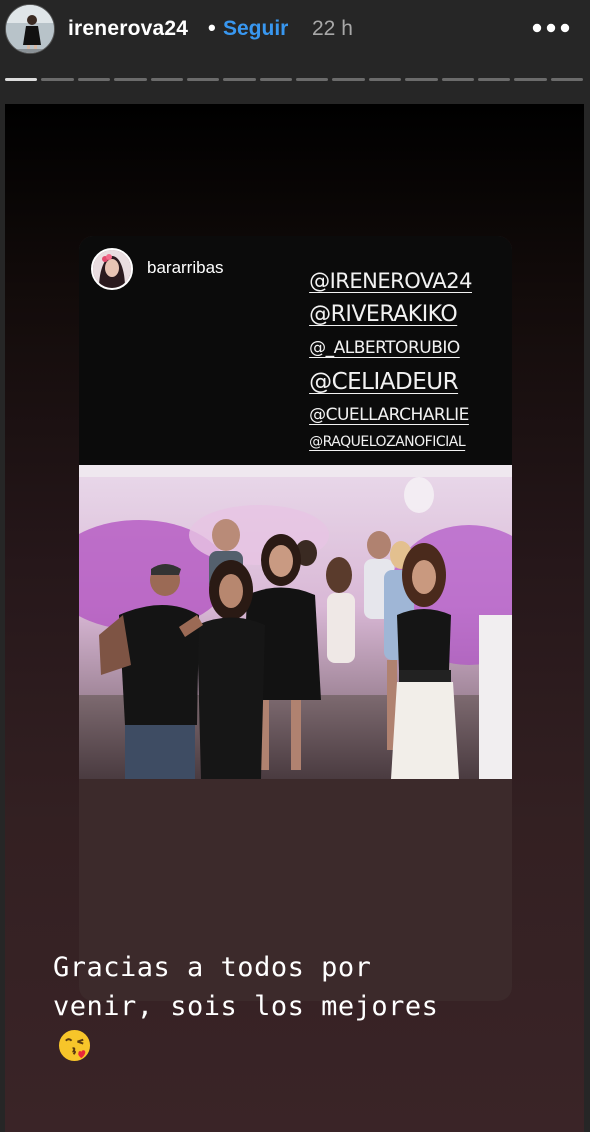 Image resolution: width=590 pixels, height=1132 pixels. What do you see at coordinates (390, 348) in the screenshot?
I see `mention-tag: @_ALBERTORUBIO` at bounding box center [390, 348].